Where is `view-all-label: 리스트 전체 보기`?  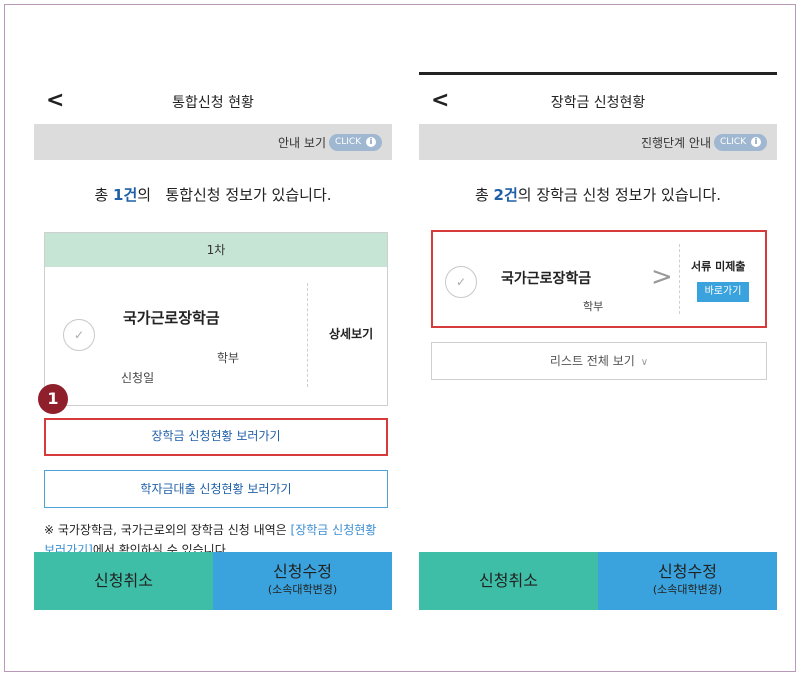 view-all-label: 리스트 전체 보기 is located at coordinates (592, 361).